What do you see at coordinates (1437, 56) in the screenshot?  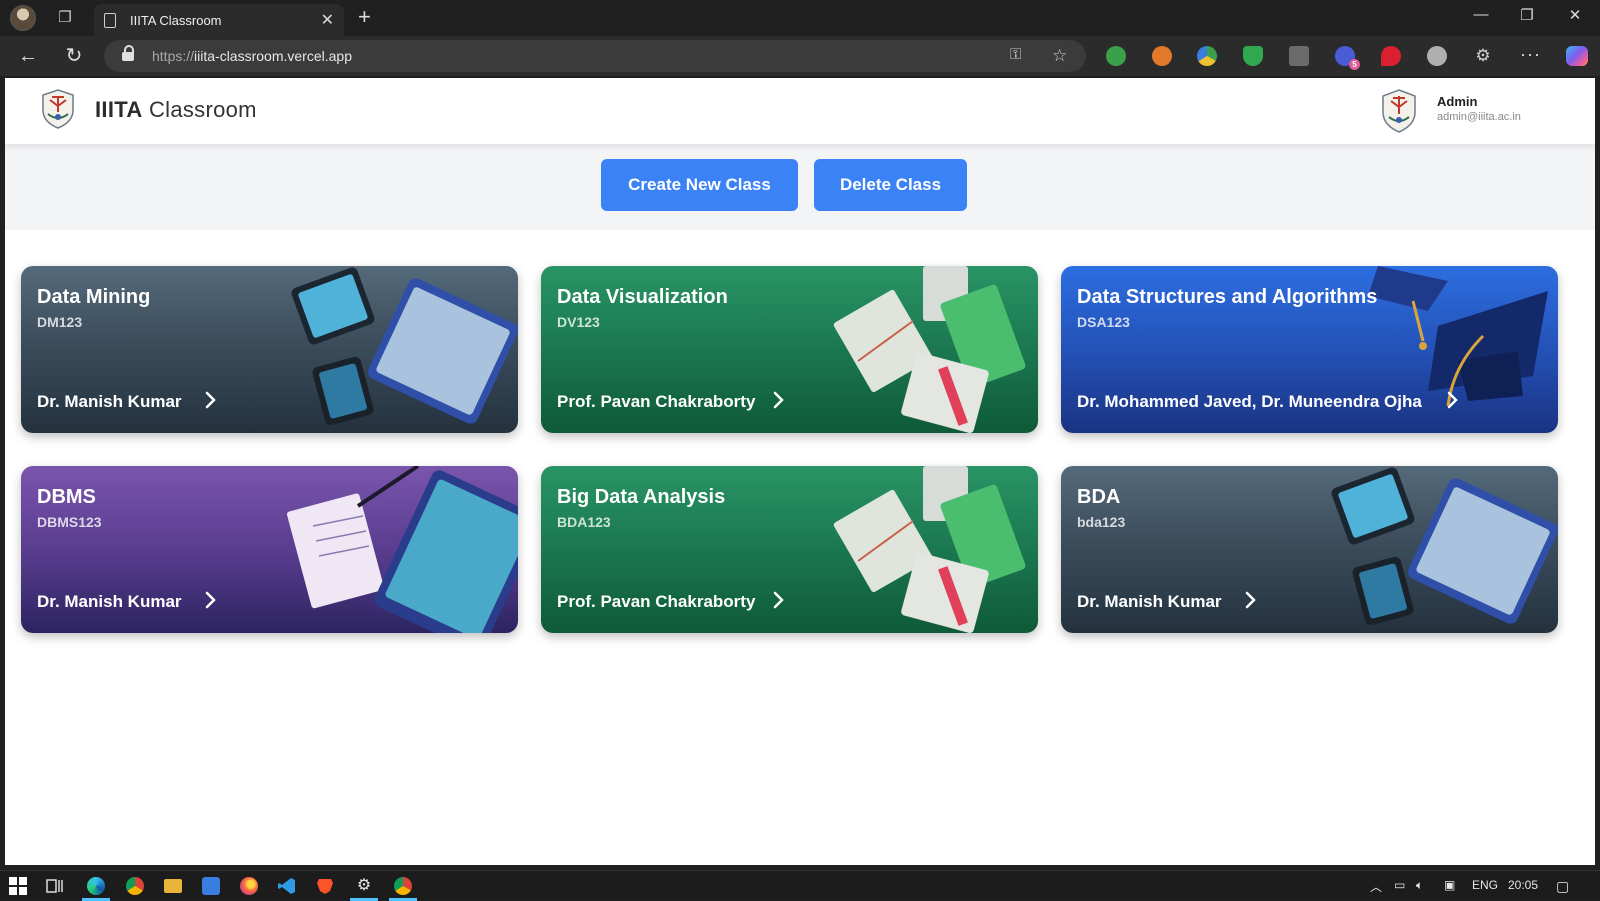 I see `extension-owl-icon` at bounding box center [1437, 56].